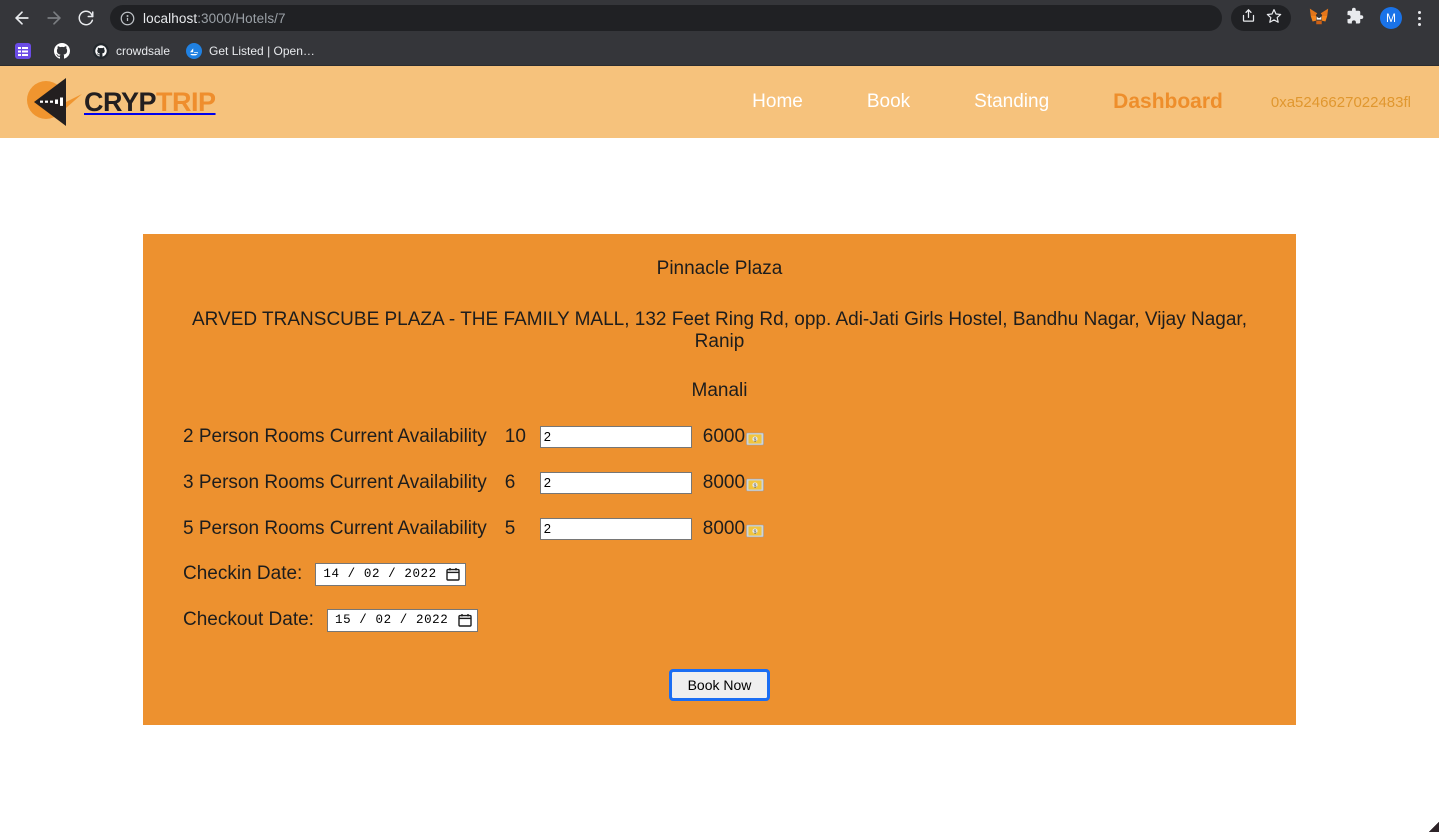 The width and height of the screenshot is (1439, 833). What do you see at coordinates (248, 620) in the screenshot?
I see `checkout-date-label: Checkout Date:` at bounding box center [248, 620].